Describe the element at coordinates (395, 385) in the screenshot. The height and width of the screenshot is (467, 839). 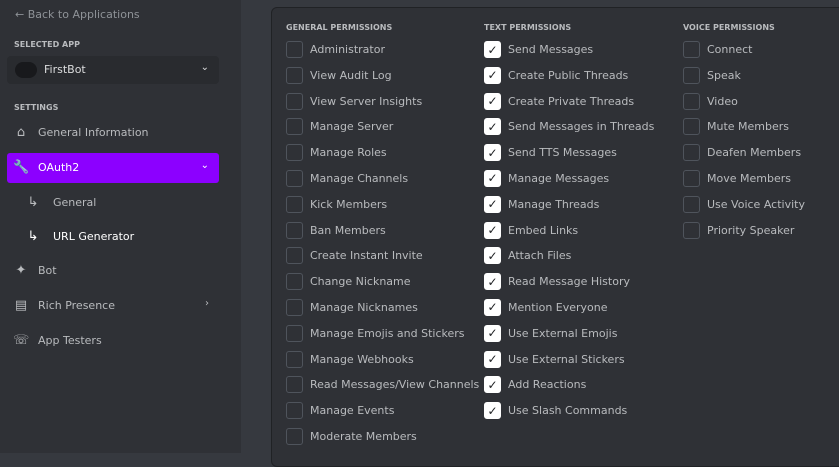
I see `permission-label: Read Messages/View Channels` at that location.